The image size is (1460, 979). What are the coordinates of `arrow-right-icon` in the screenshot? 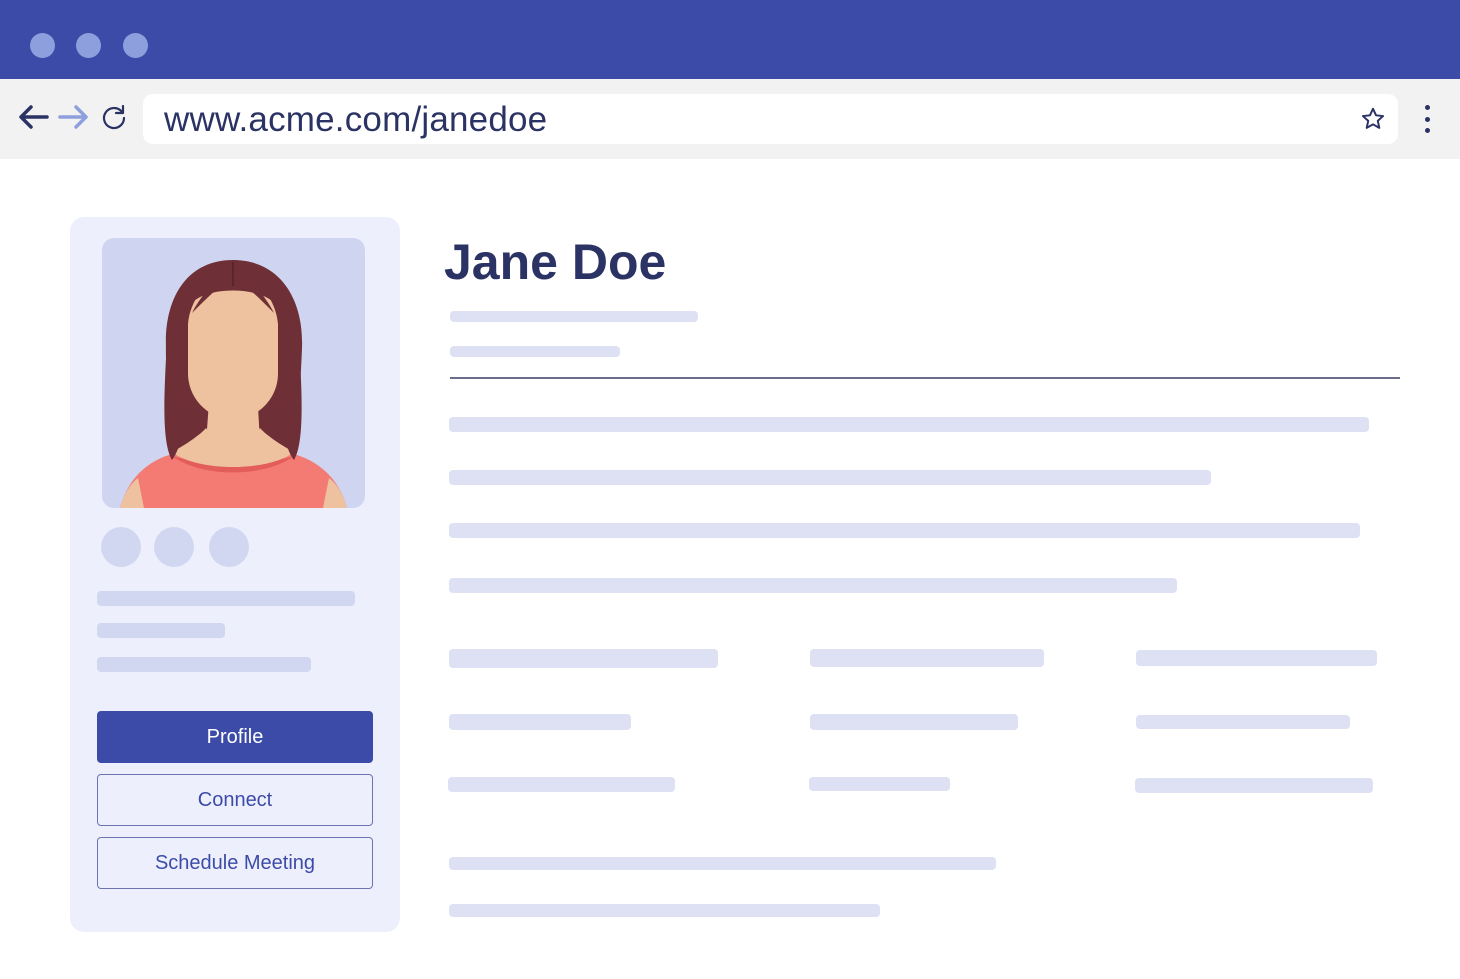 It's located at (73, 117).